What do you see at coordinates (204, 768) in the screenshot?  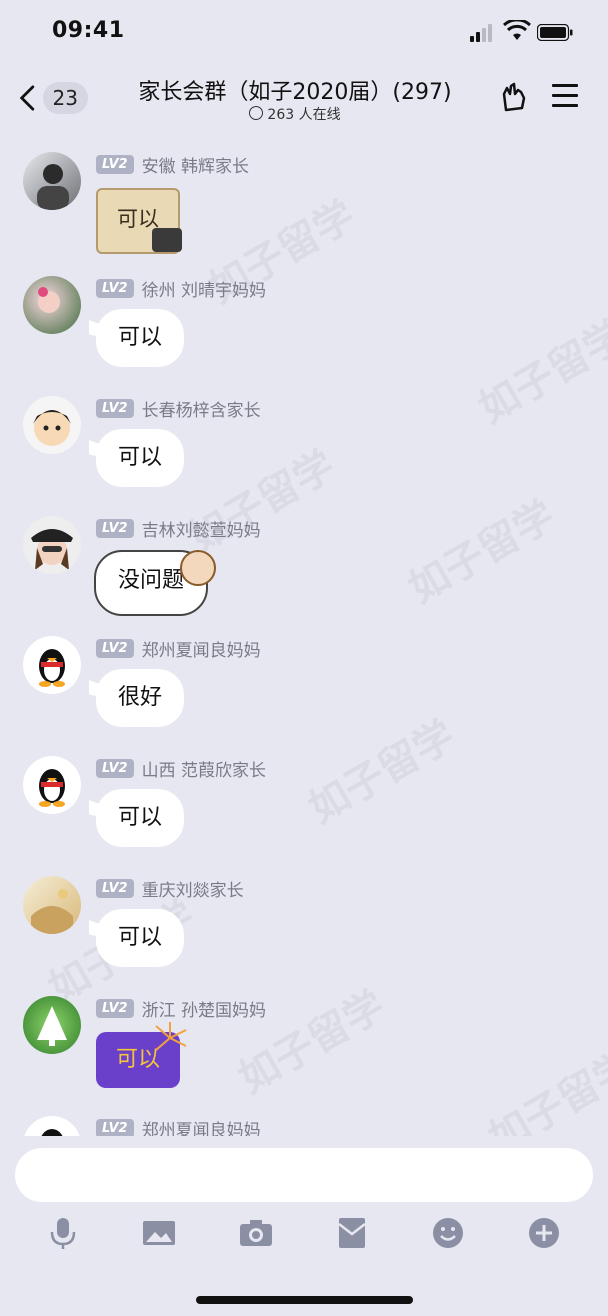 I see `sender-name: 山西 范葭欣家长` at bounding box center [204, 768].